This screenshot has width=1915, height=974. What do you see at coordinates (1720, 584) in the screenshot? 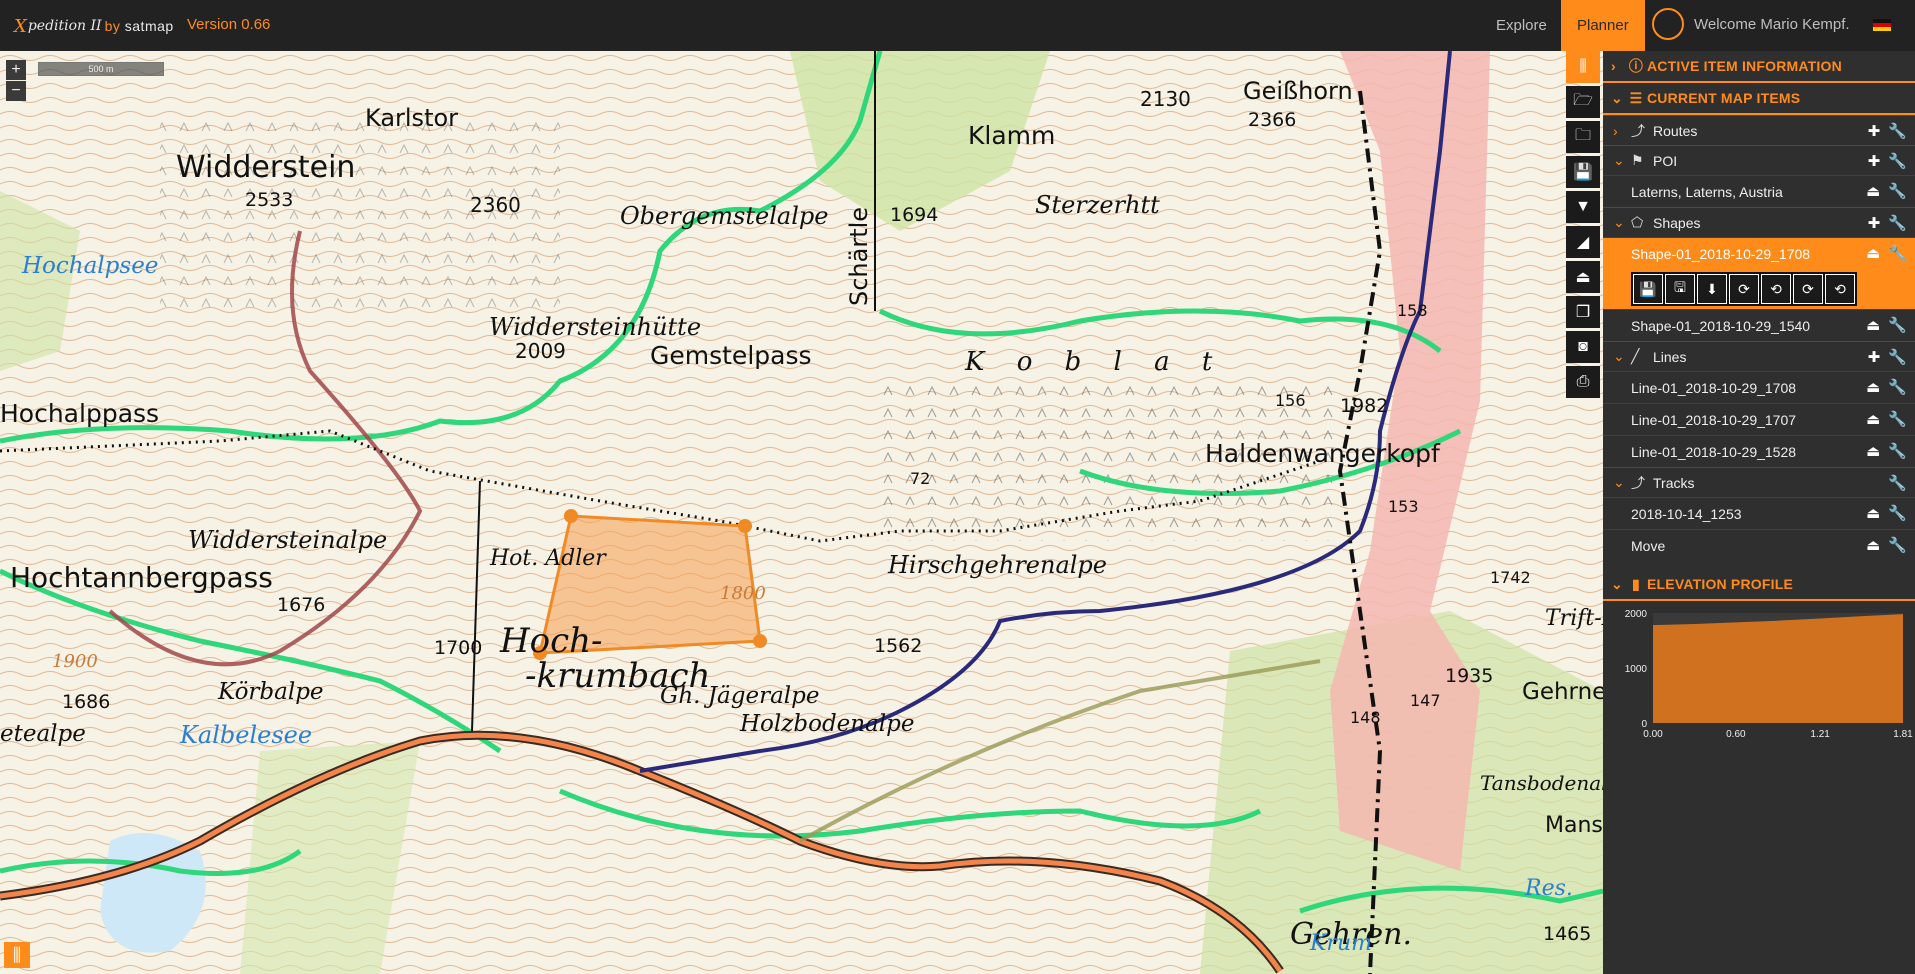
I see `panel-title: ELEVATION PROFILE` at bounding box center [1720, 584].